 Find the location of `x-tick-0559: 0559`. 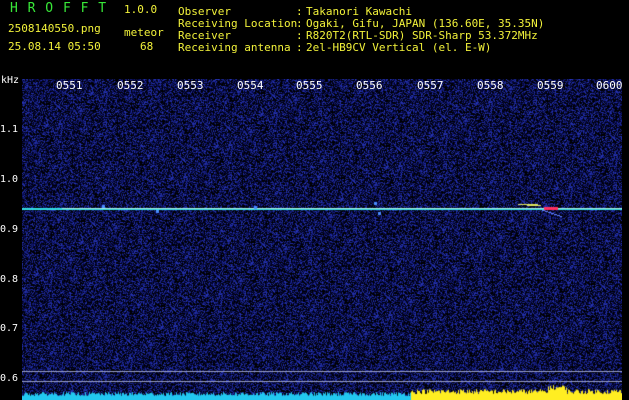

x-tick-0559: 0559 is located at coordinates (550, 85).